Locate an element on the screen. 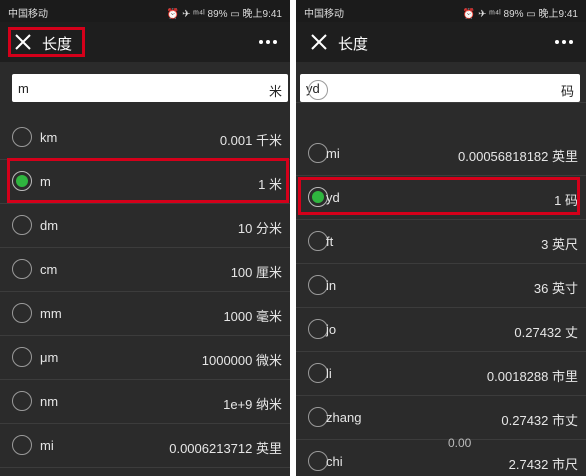  unit-value: 0.00056818182 英里 is located at coordinates (518, 156).